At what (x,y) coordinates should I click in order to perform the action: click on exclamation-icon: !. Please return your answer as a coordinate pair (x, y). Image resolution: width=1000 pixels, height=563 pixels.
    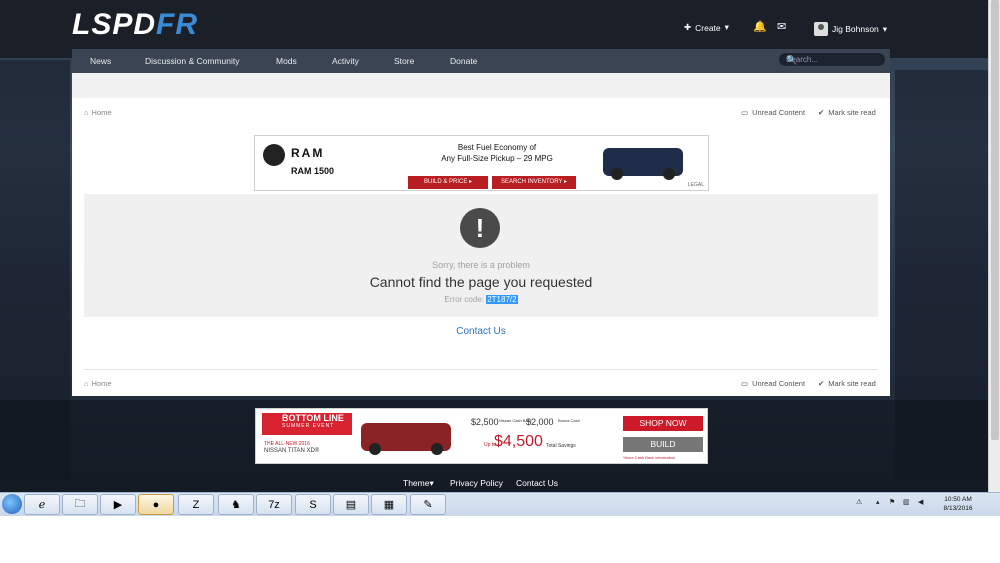
    Looking at the image, I should click on (480, 228).